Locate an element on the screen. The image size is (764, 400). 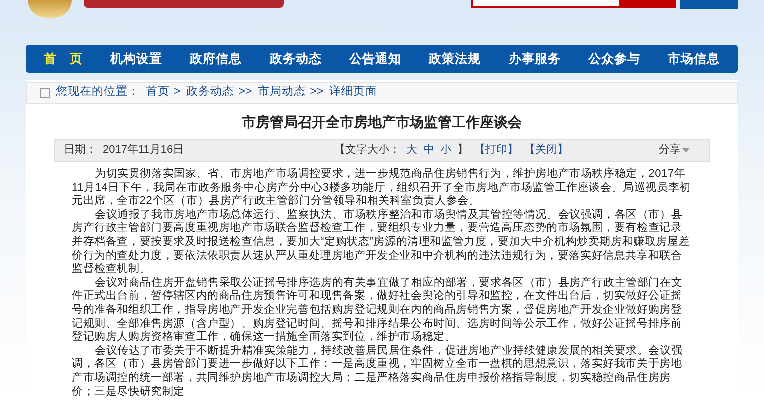
search-button is located at coordinates (648, 4).